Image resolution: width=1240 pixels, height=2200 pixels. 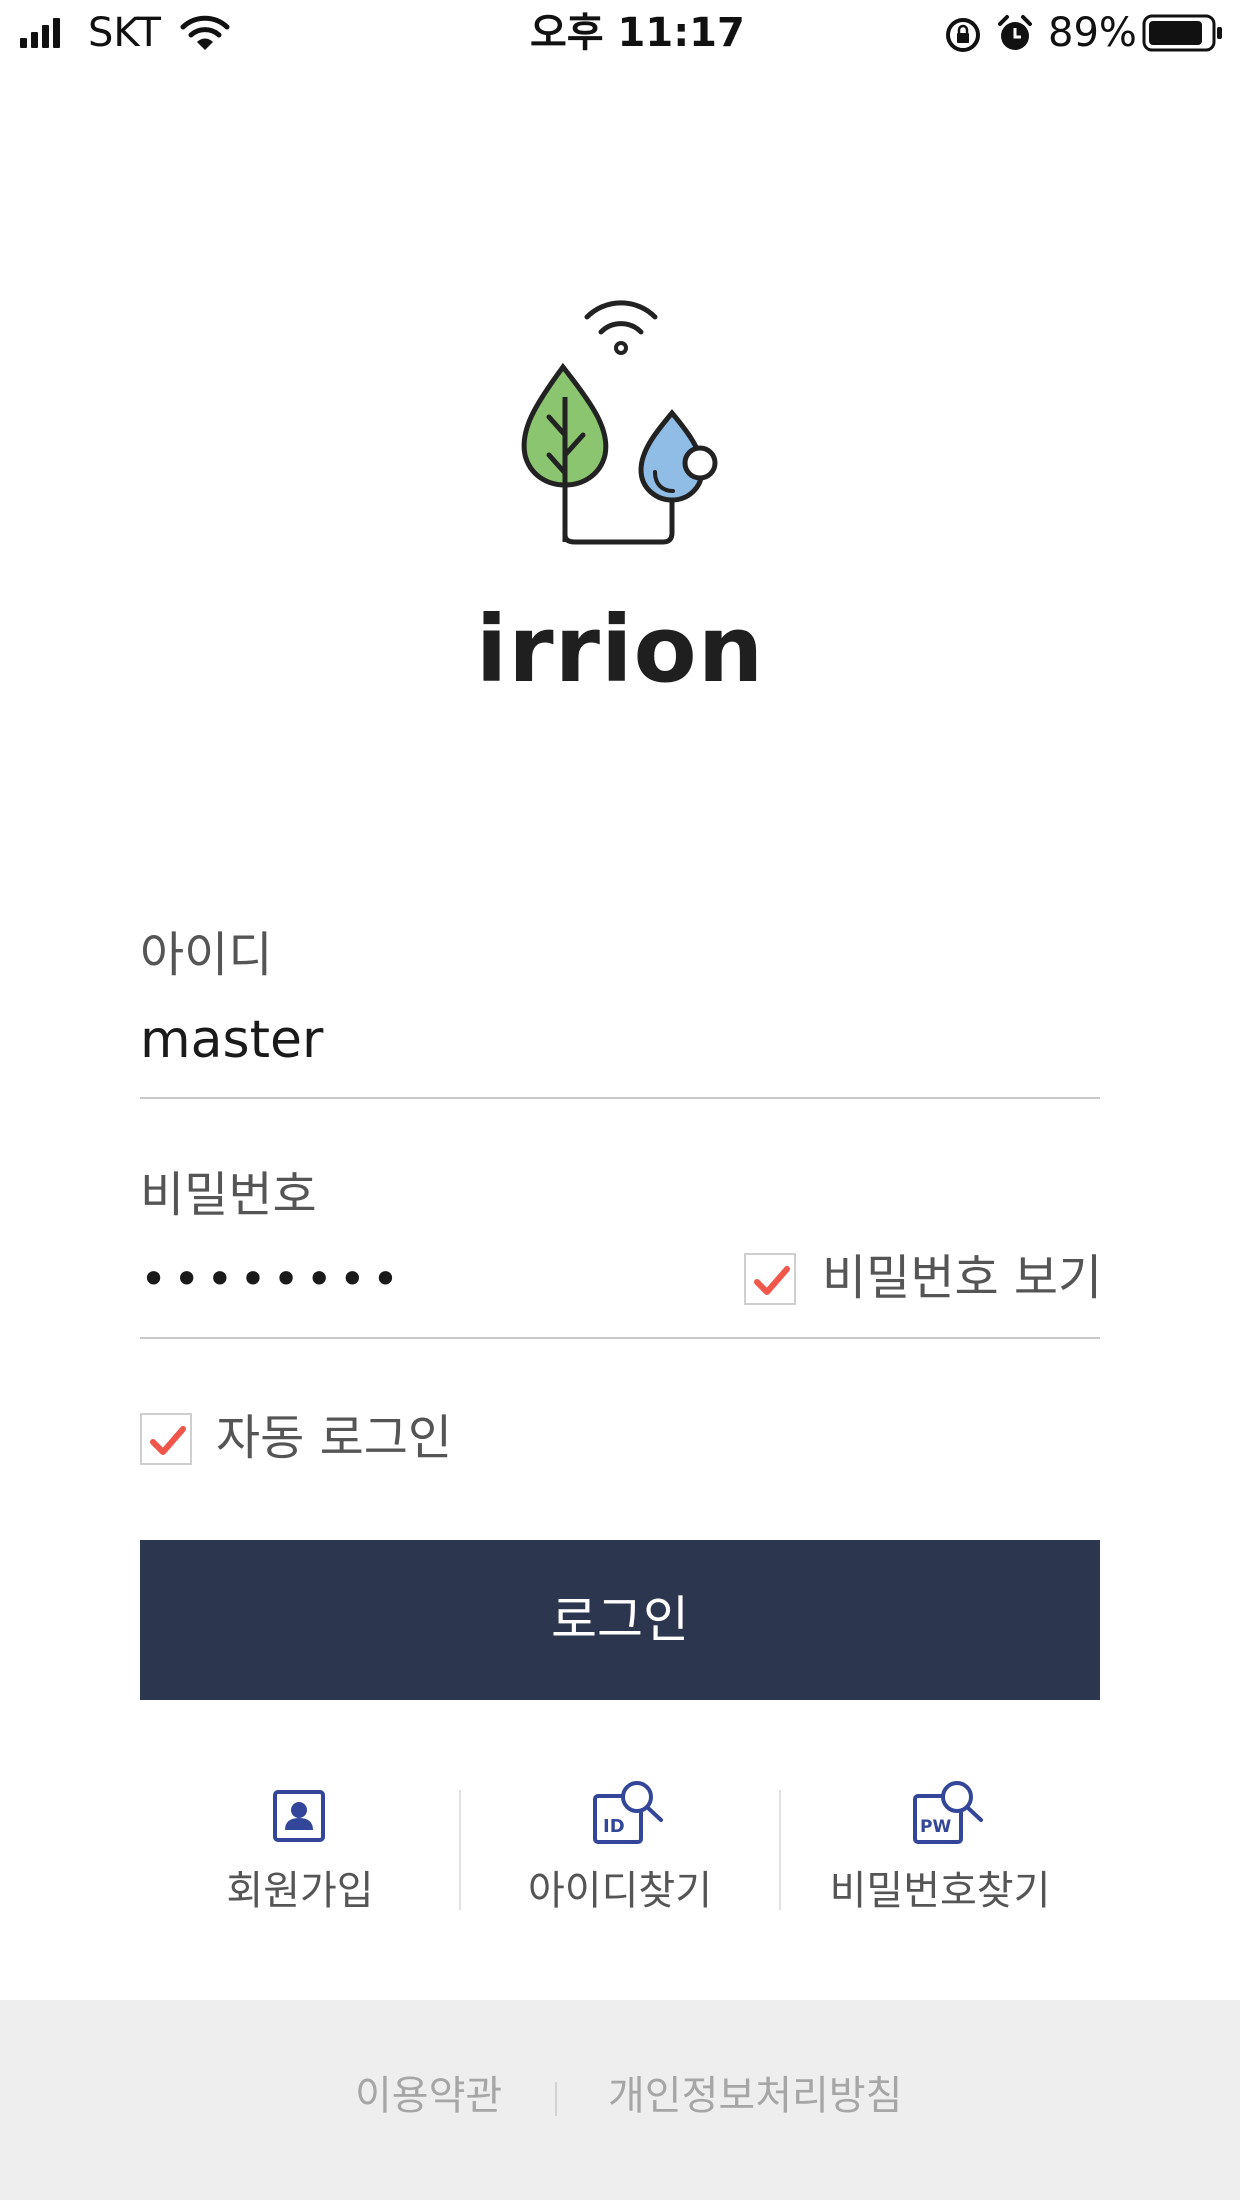 What do you see at coordinates (556, 2099) in the screenshot?
I see `footer-divider` at bounding box center [556, 2099].